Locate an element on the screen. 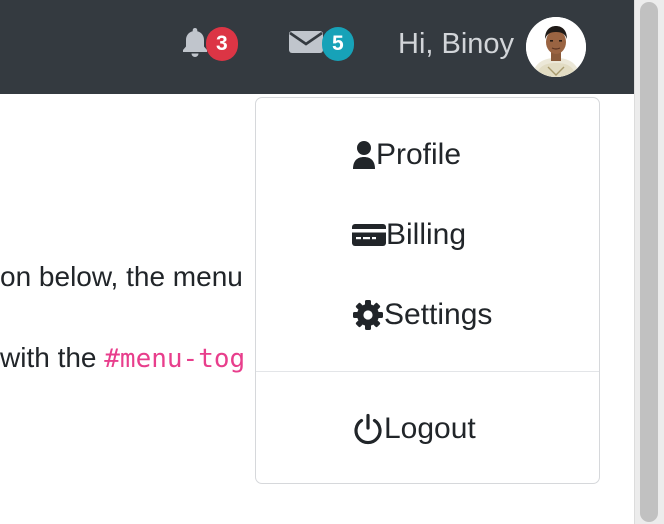 This screenshot has width=664, height=524. scrollbar-thumb is located at coordinates (649, 262).